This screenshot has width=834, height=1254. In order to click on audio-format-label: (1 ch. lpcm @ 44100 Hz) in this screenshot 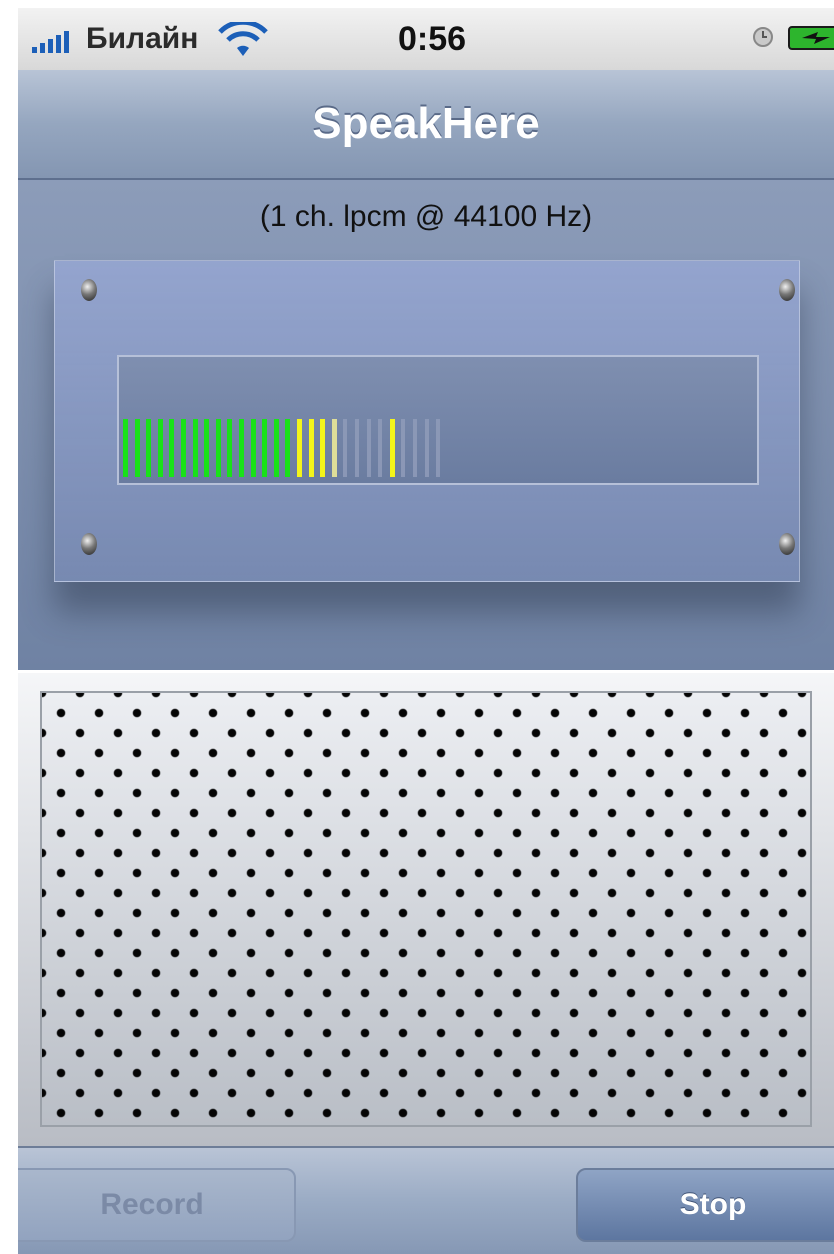, I will do `click(426, 216)`.